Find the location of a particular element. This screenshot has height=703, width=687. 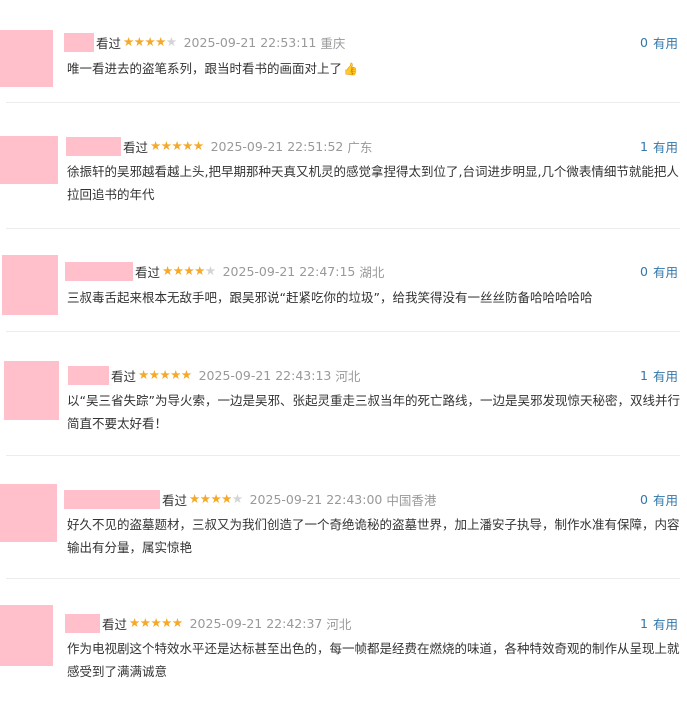

review-time: 2025-09-21 22:51:52 is located at coordinates (277, 146).